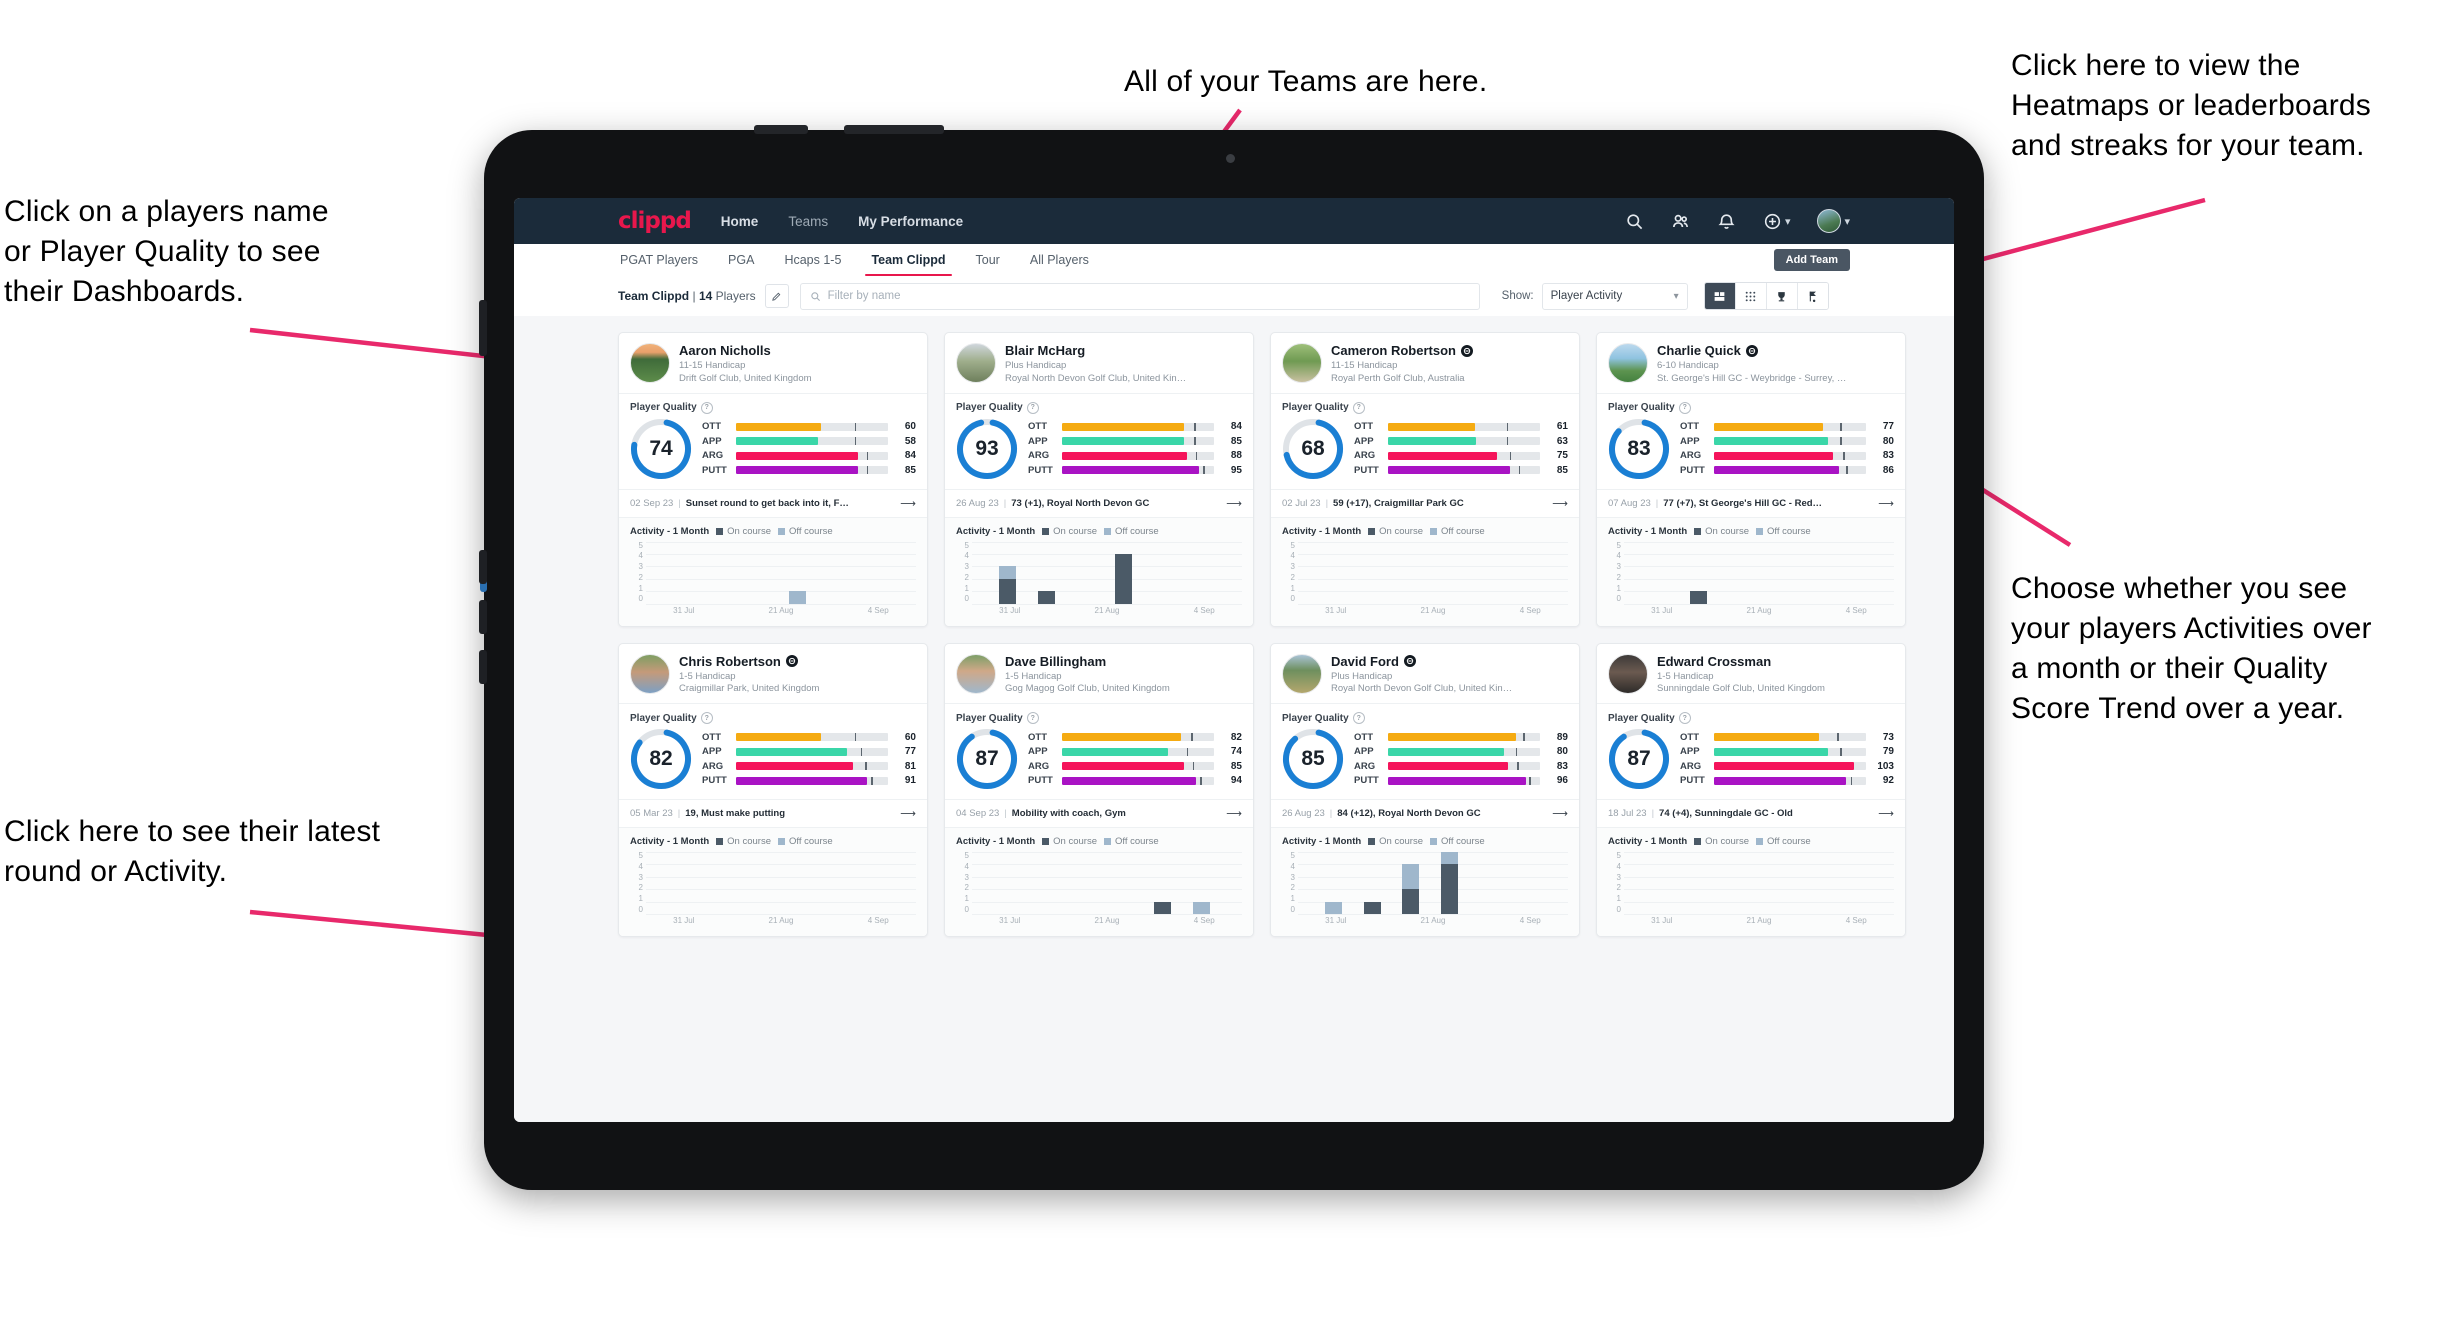  What do you see at coordinates (812, 260) in the screenshot?
I see `tab-hcaps-1-5: Hcaps 1-5` at bounding box center [812, 260].